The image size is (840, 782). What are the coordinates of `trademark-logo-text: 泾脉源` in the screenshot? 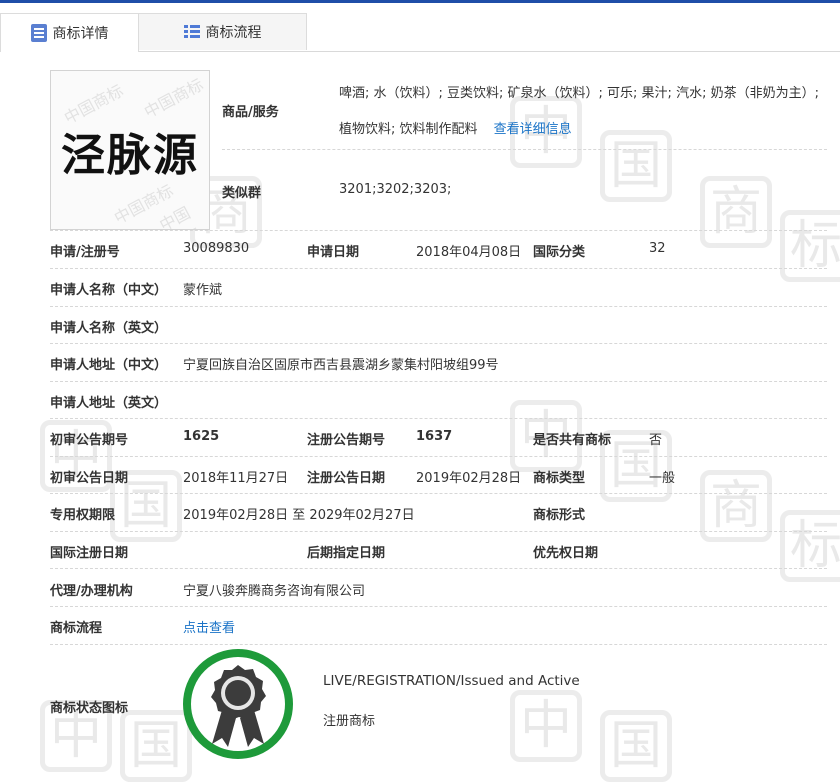 It's located at (130, 155).